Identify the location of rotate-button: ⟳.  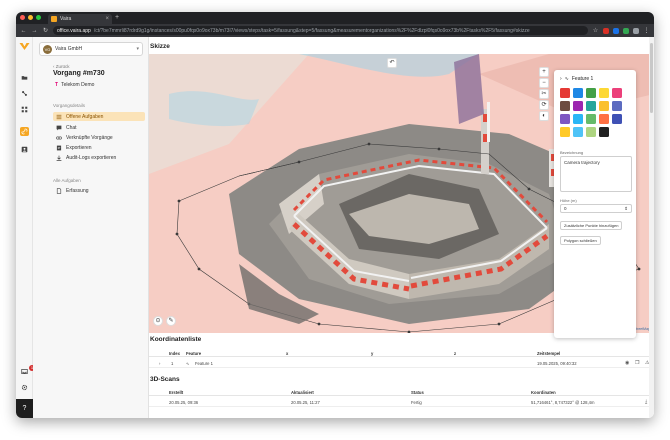
(544, 105).